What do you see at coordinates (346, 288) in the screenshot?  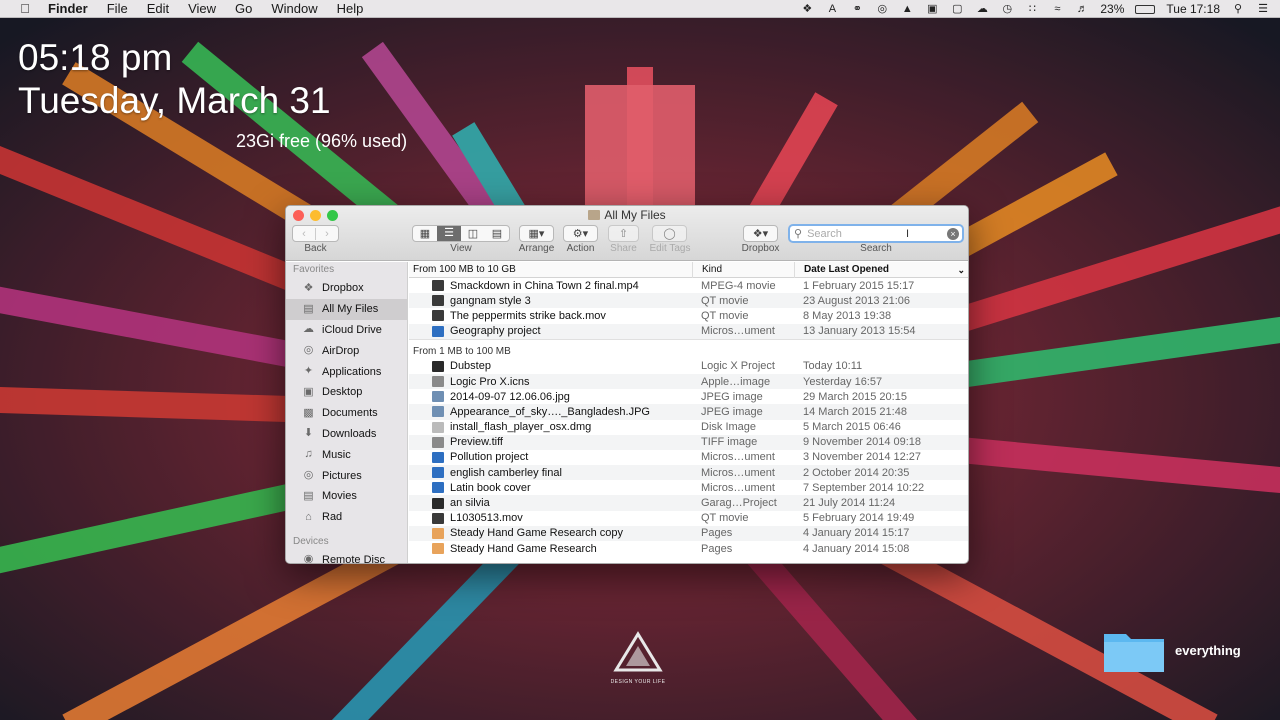 I see `sidebar-item-dropbox: ❖ Dropbox` at bounding box center [346, 288].